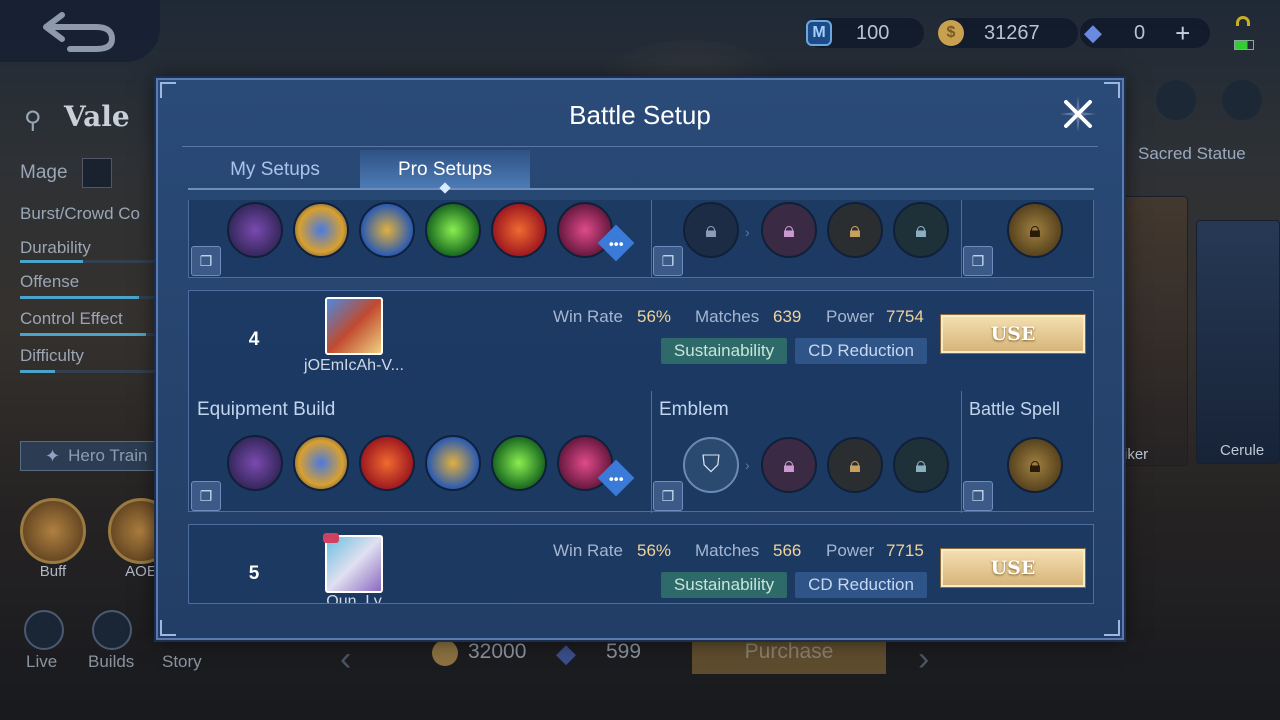  I want to click on stat-difficulty-bar, so click(90, 371).